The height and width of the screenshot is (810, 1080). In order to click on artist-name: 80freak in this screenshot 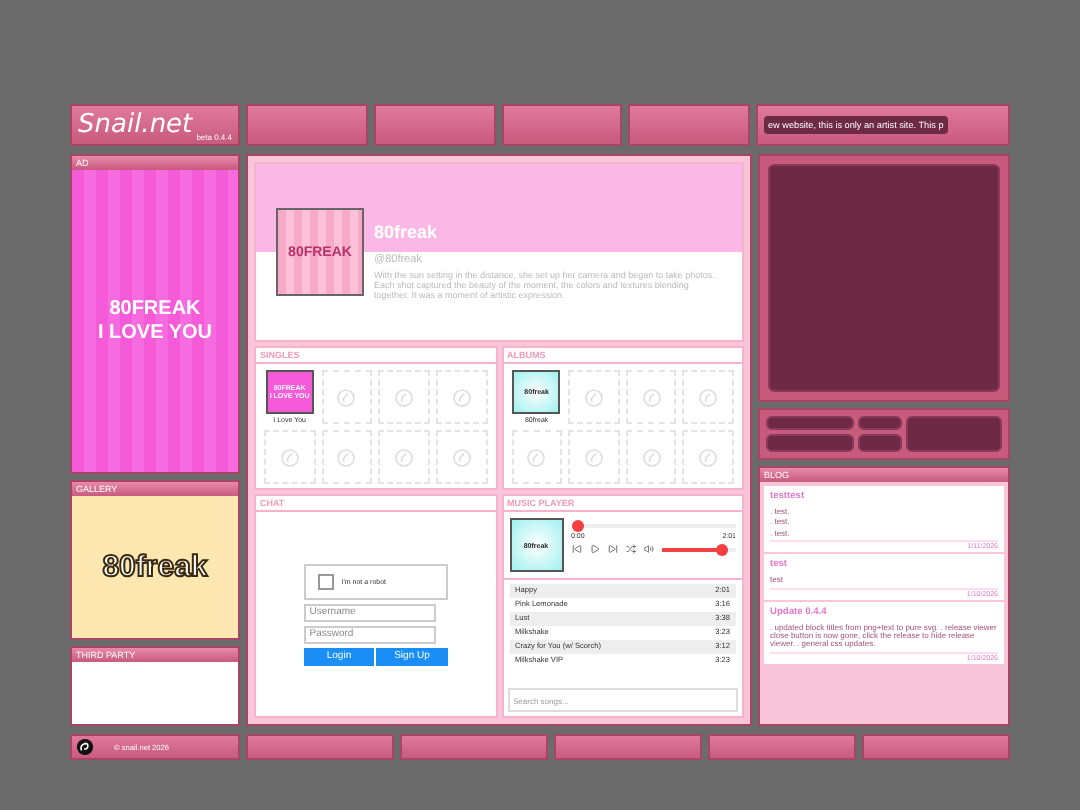, I will do `click(407, 231)`.